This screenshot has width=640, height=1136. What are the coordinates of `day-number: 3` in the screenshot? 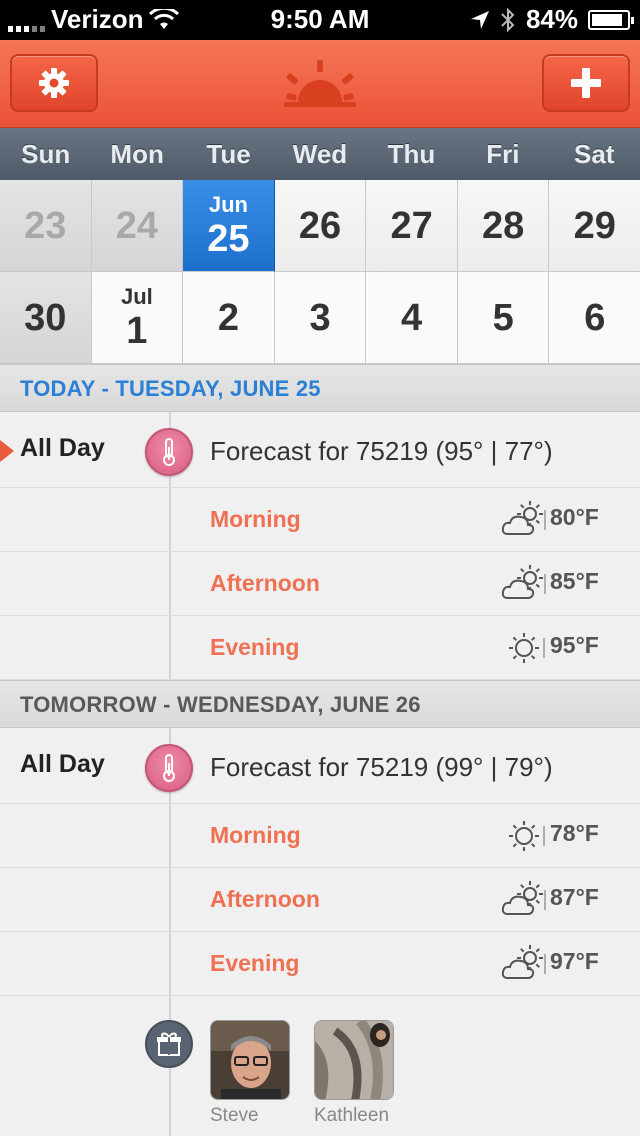 It's located at (320, 317).